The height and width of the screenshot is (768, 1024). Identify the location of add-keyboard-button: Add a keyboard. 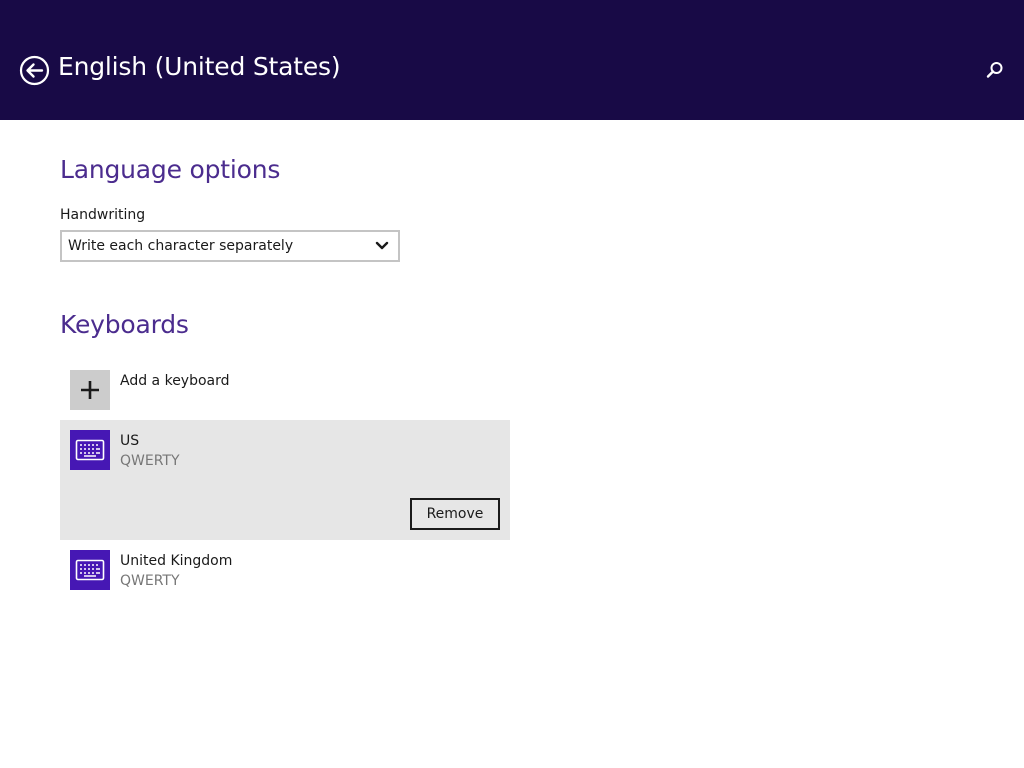
(285, 390).